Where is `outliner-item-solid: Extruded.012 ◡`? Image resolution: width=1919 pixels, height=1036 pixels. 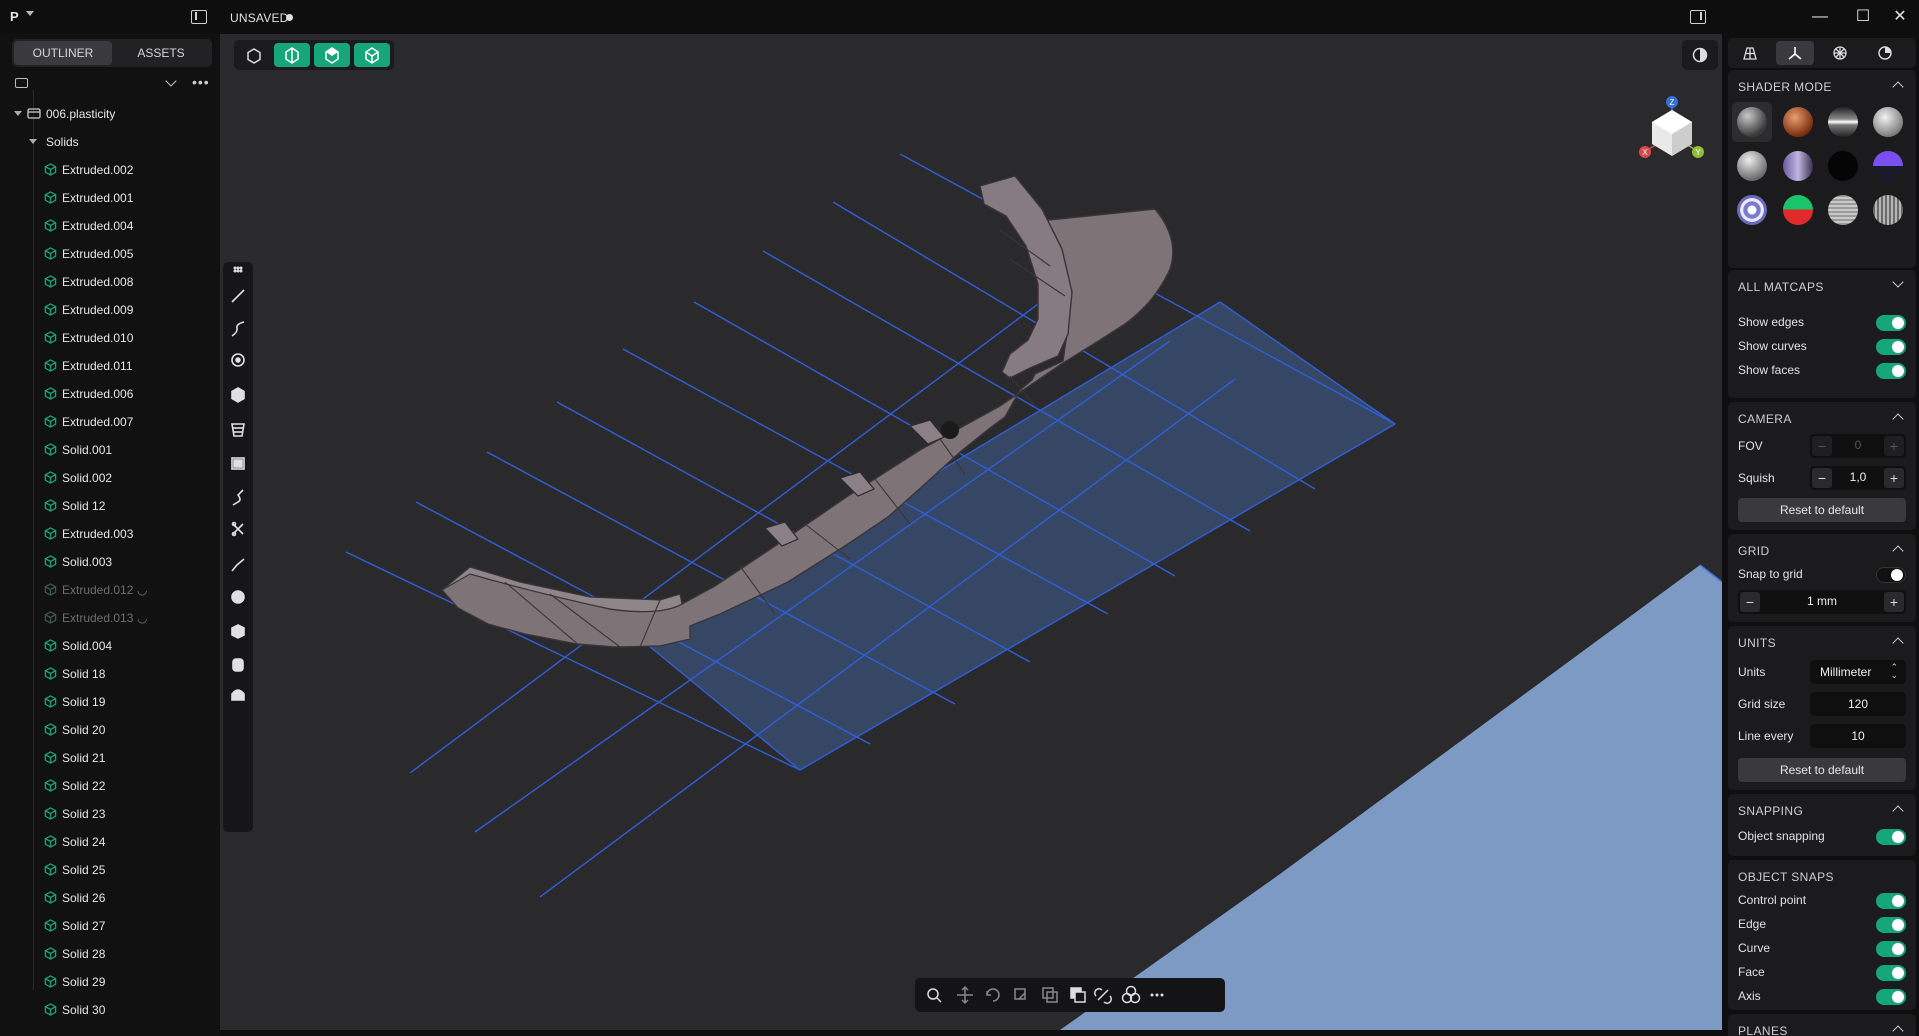
outliner-item-solid: Extruded.012 ◡ is located at coordinates (110, 590).